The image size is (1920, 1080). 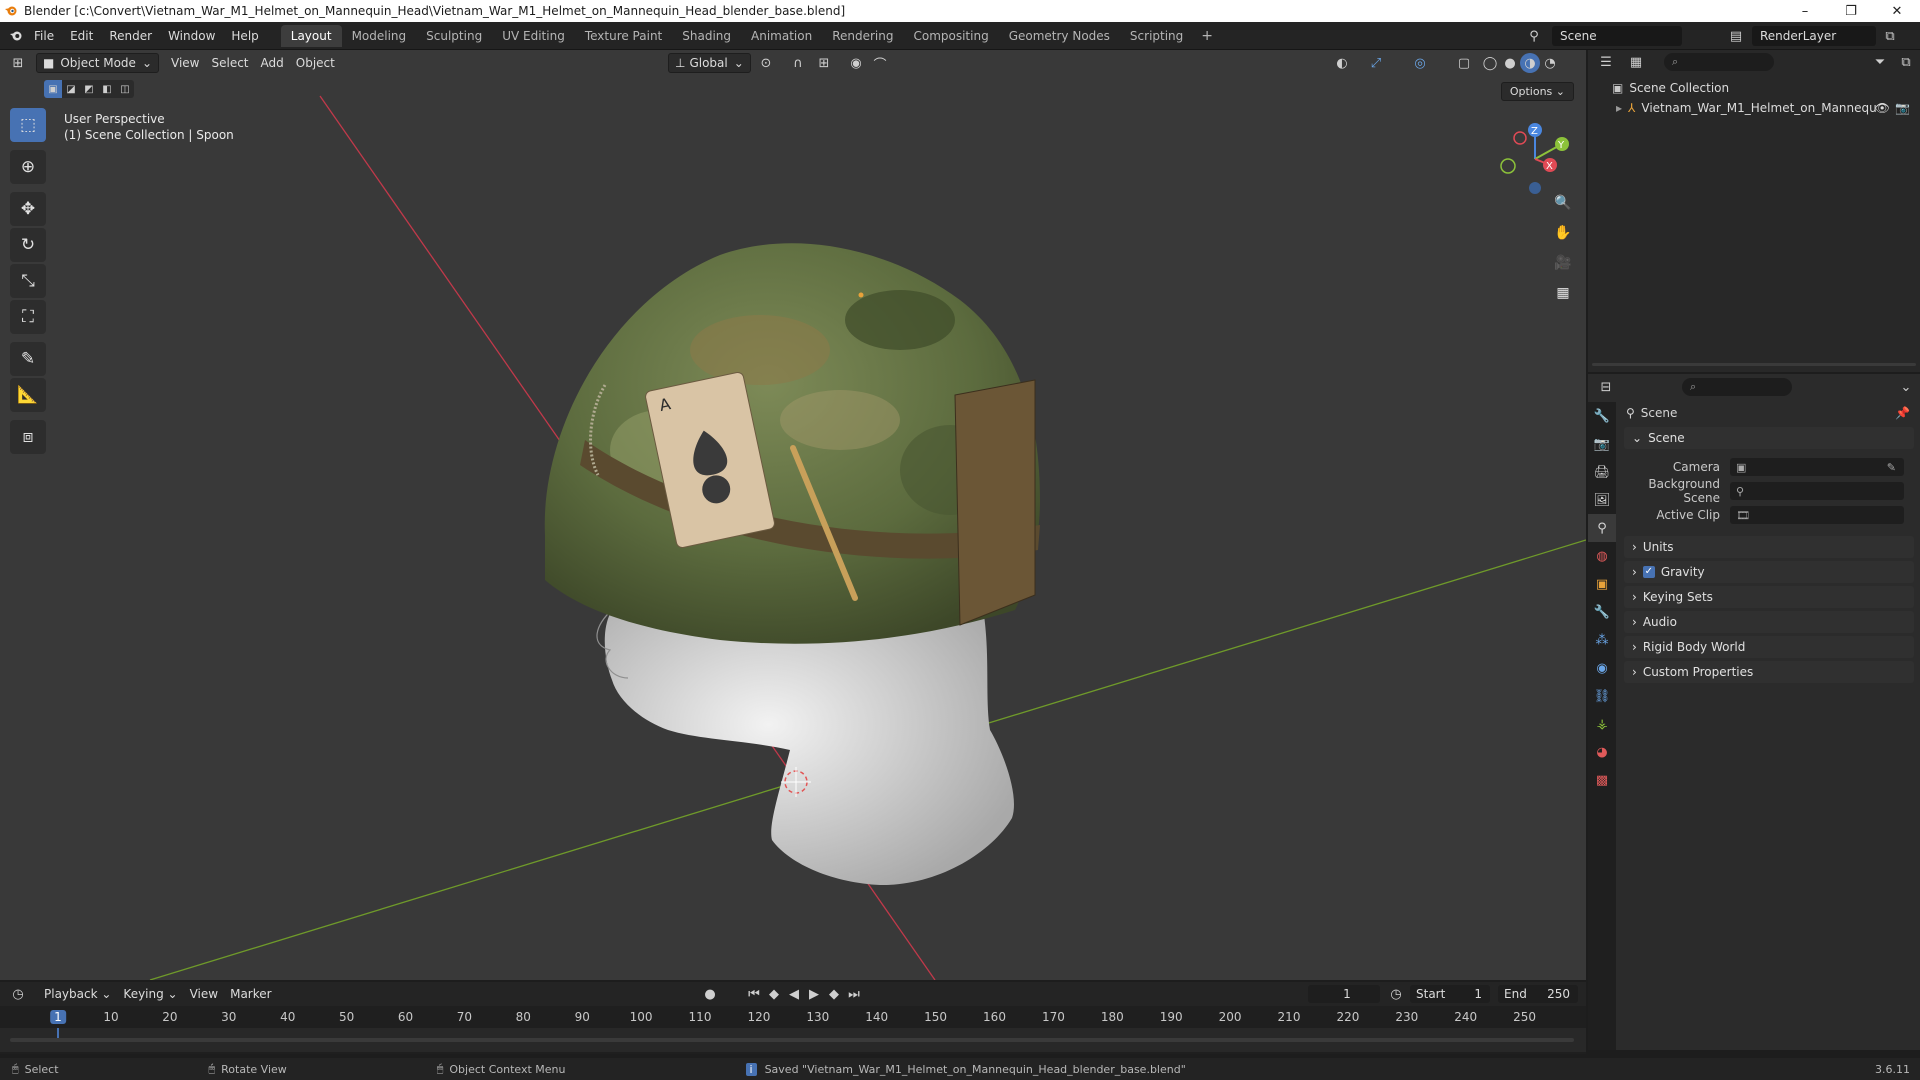 I want to click on properties-options-icon: ⌄, so click(x=1906, y=387).